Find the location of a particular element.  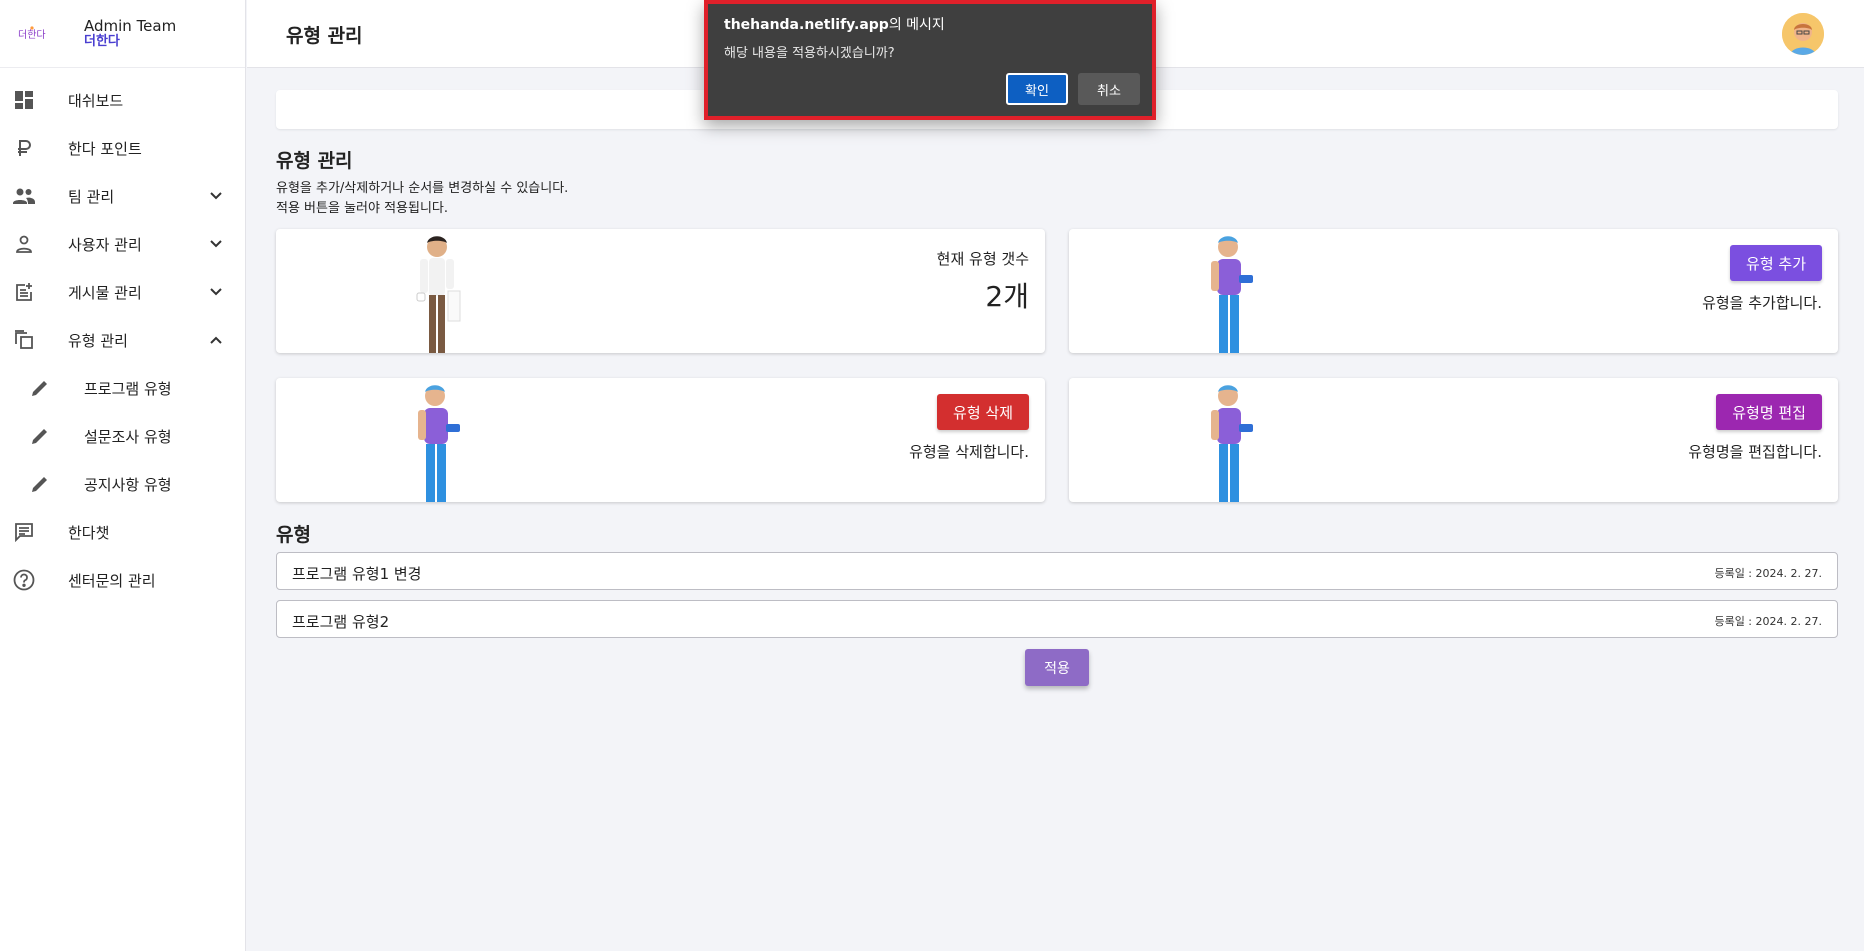

sidebar-item-center-inquiry: 센터문의 관리 is located at coordinates (122, 580).